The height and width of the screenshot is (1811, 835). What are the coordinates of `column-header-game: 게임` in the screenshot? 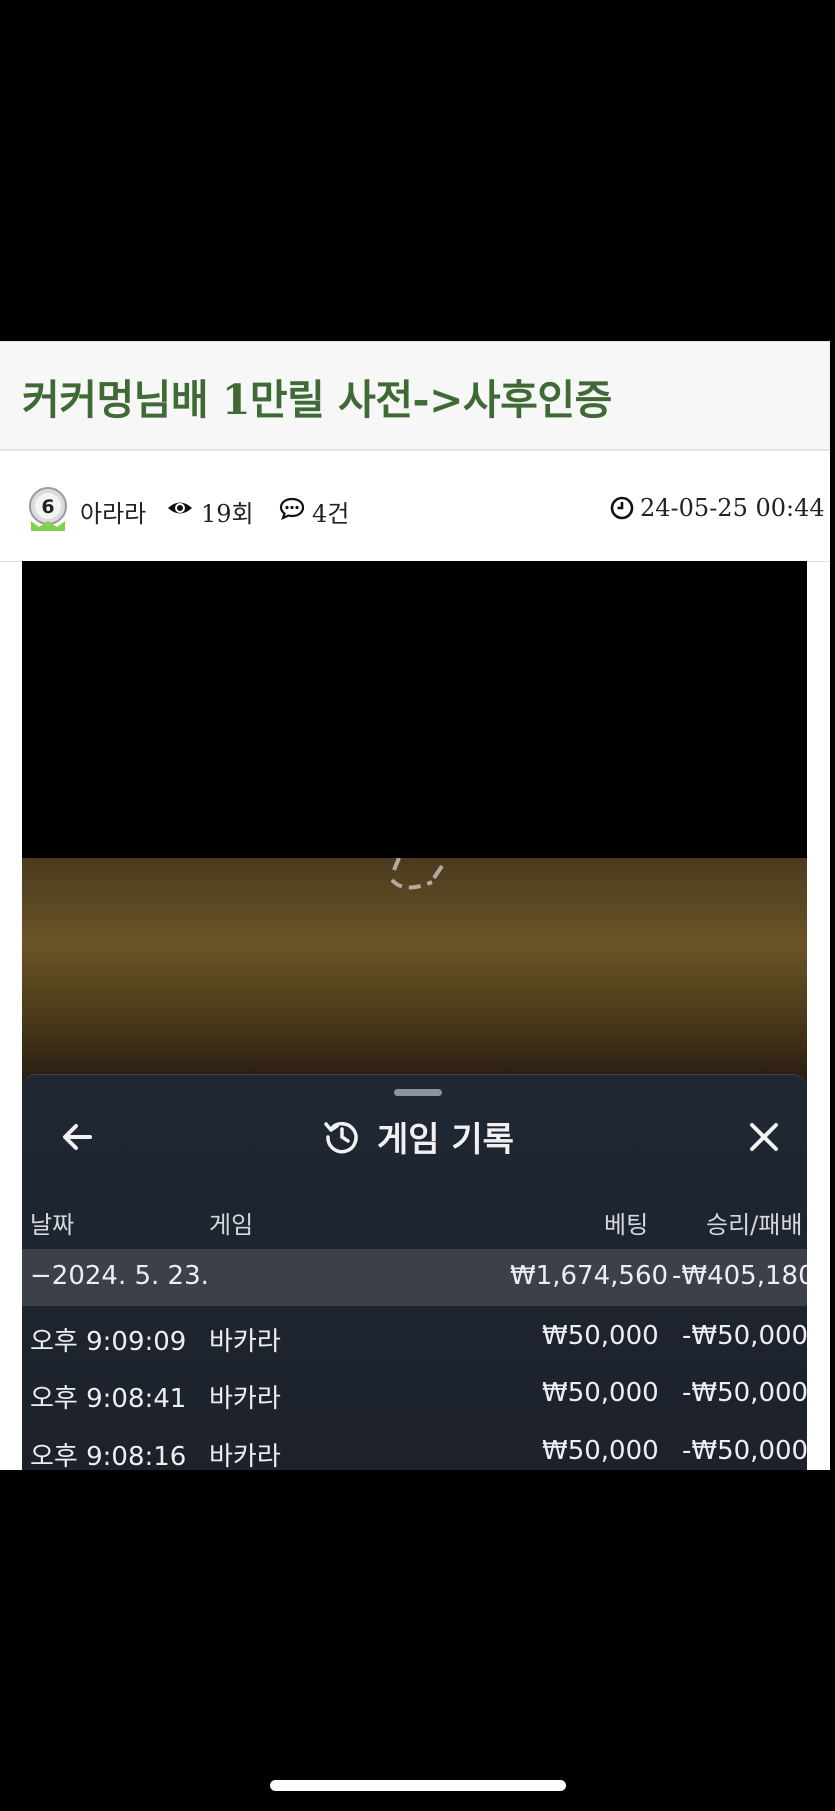 It's located at (231, 1225).